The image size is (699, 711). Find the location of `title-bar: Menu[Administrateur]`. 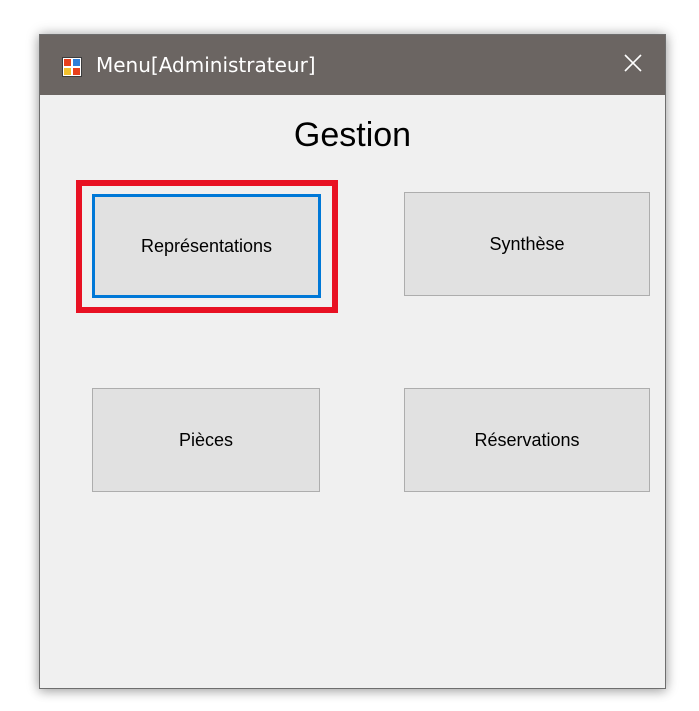

title-bar: Menu[Administrateur] is located at coordinates (352, 65).